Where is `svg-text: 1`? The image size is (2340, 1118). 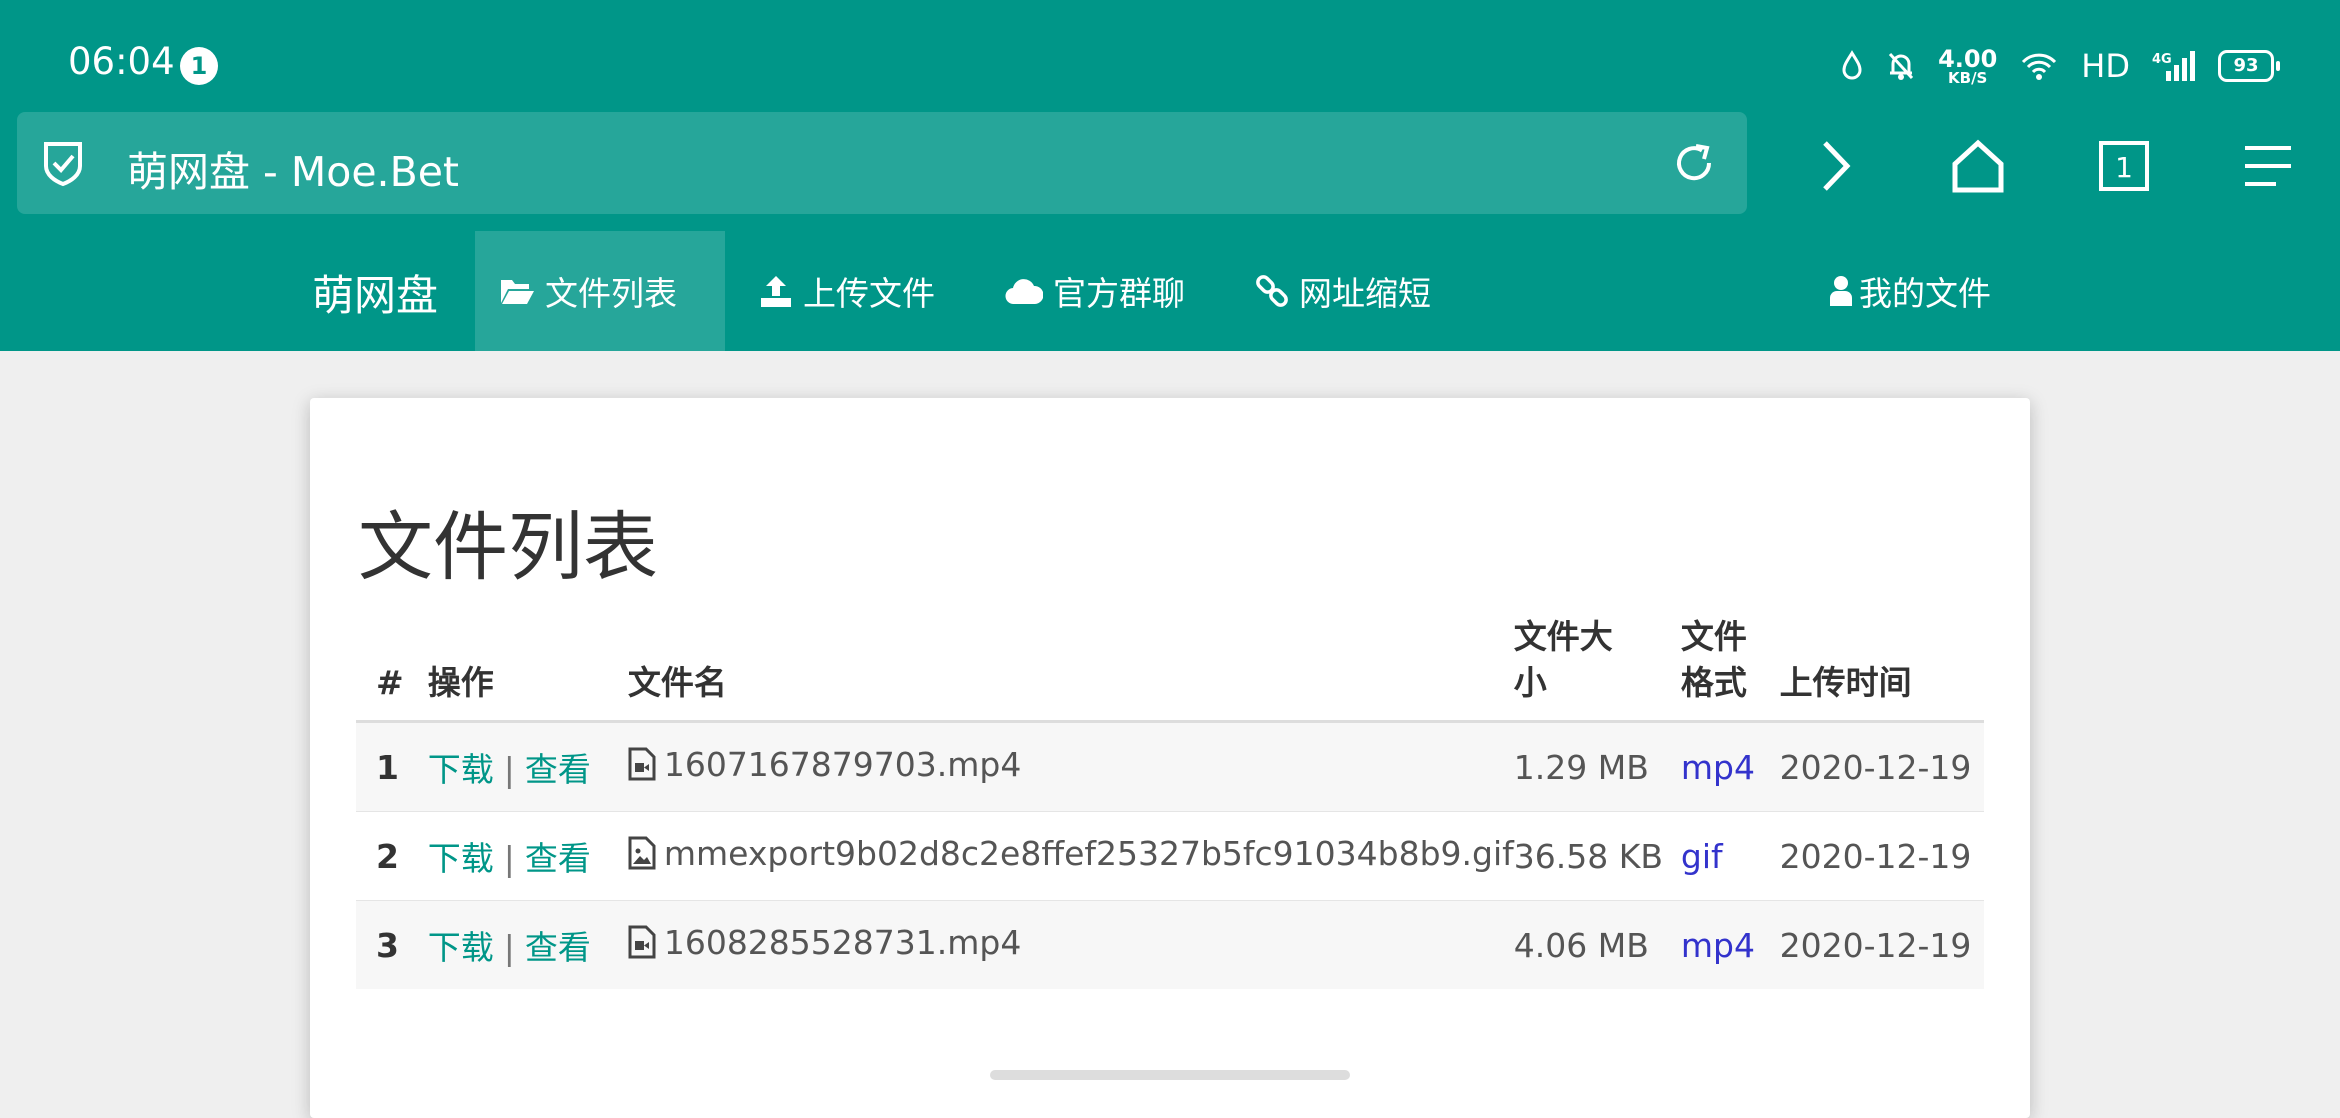 svg-text: 1 is located at coordinates (2124, 167).